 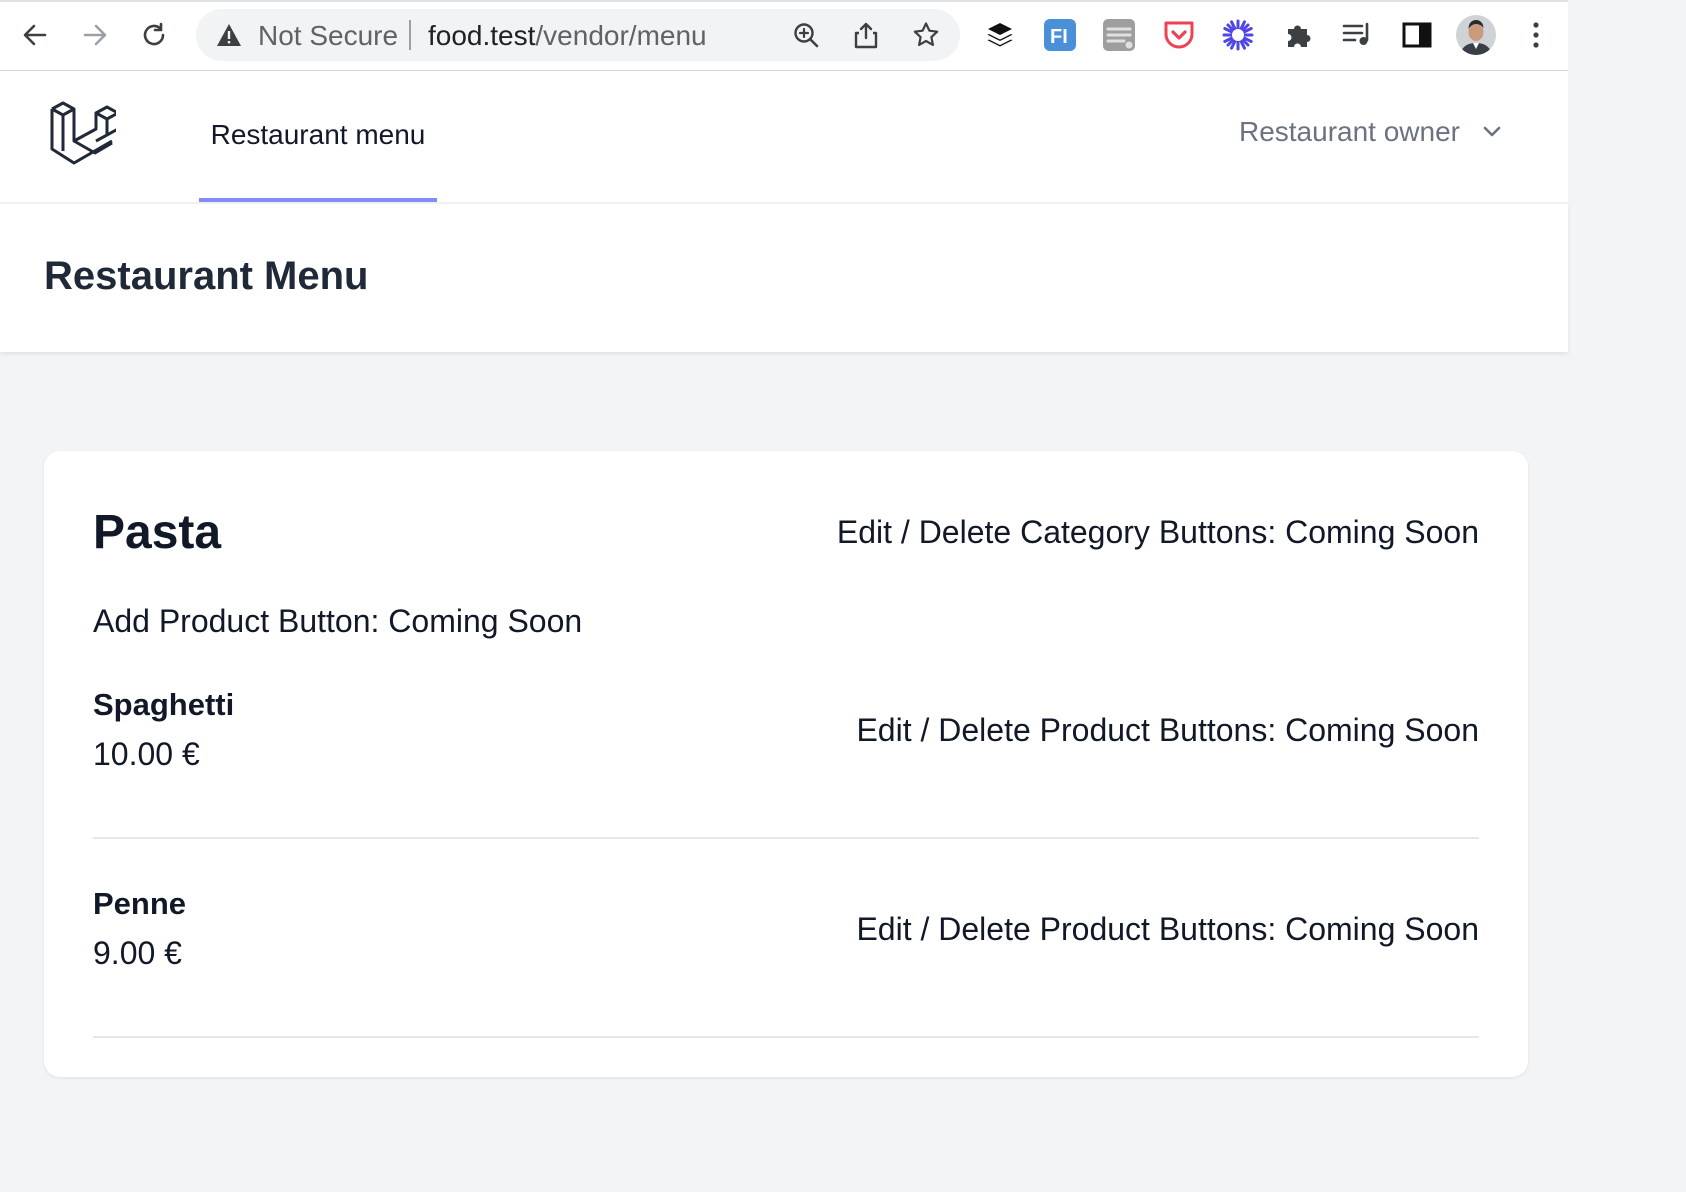 What do you see at coordinates (784, 278) in the screenshot?
I see `page-header: Restaurant Menu` at bounding box center [784, 278].